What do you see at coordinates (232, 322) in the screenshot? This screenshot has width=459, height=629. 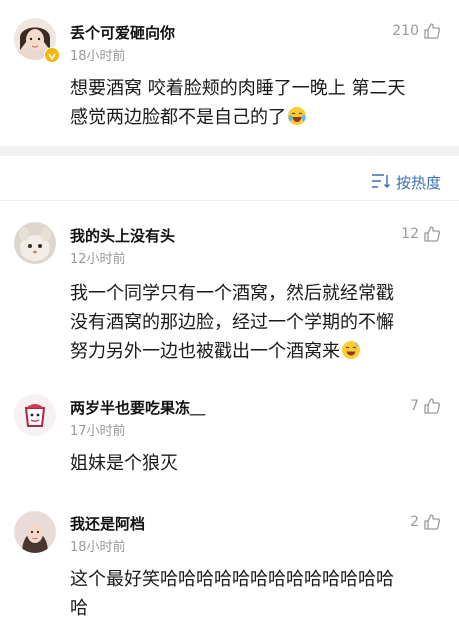 I see `comment-line: 没有酒窝的那边脸，经过一个学期的不懈` at bounding box center [232, 322].